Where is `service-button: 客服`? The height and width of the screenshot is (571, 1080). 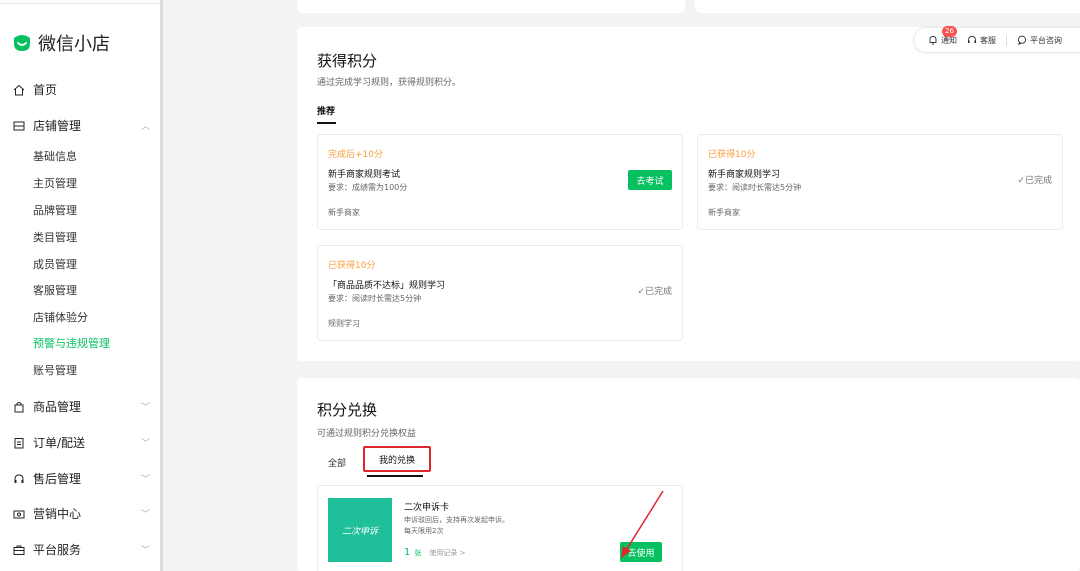 service-button: 客服 is located at coordinates (981, 40).